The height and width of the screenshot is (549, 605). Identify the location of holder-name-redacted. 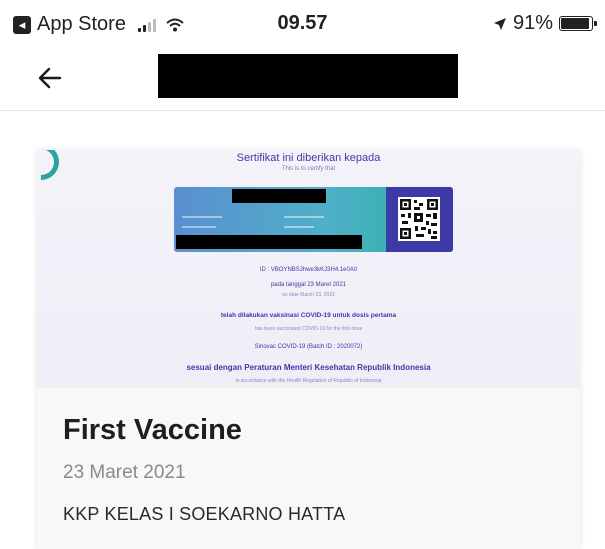
(279, 196).